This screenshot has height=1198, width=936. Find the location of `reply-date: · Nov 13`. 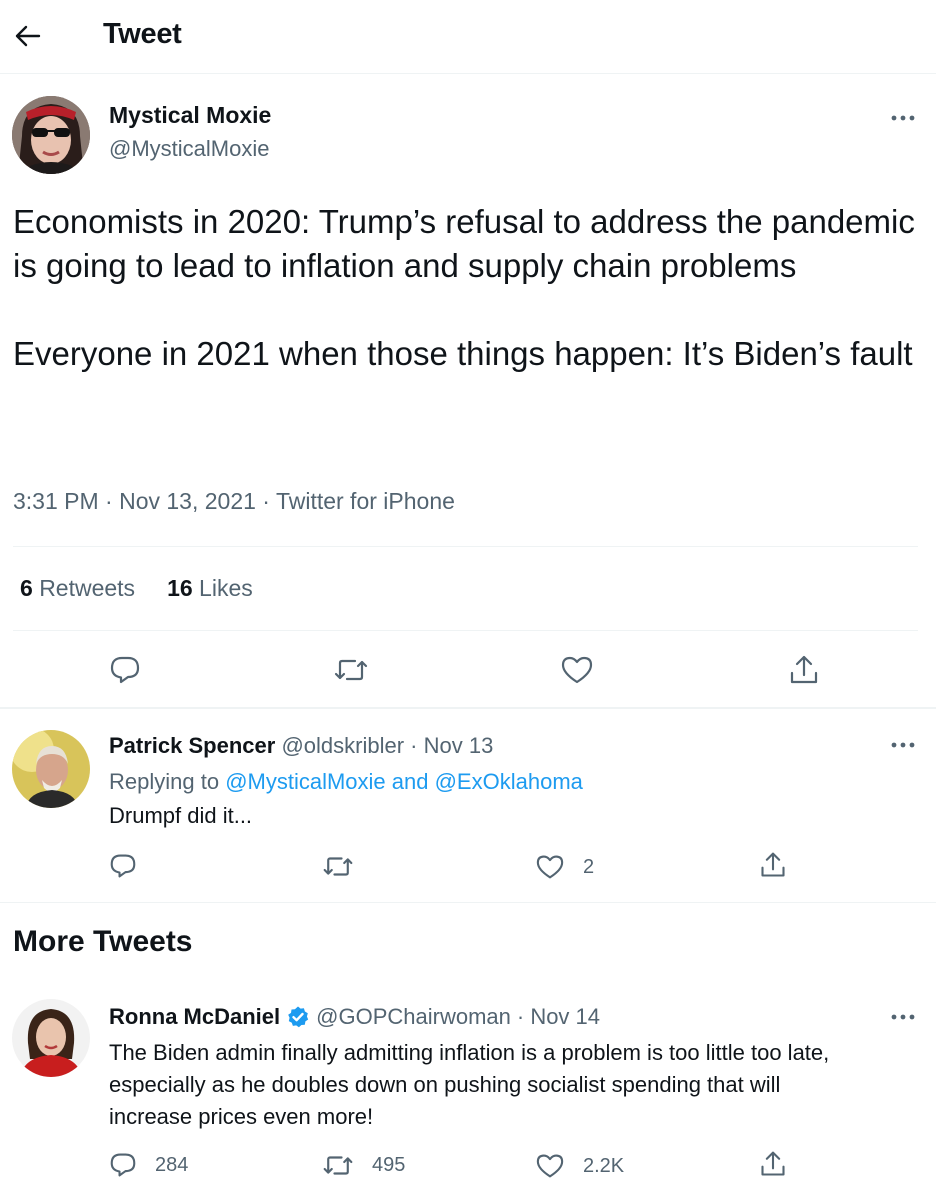

reply-date: · Nov 13 is located at coordinates (451, 745).